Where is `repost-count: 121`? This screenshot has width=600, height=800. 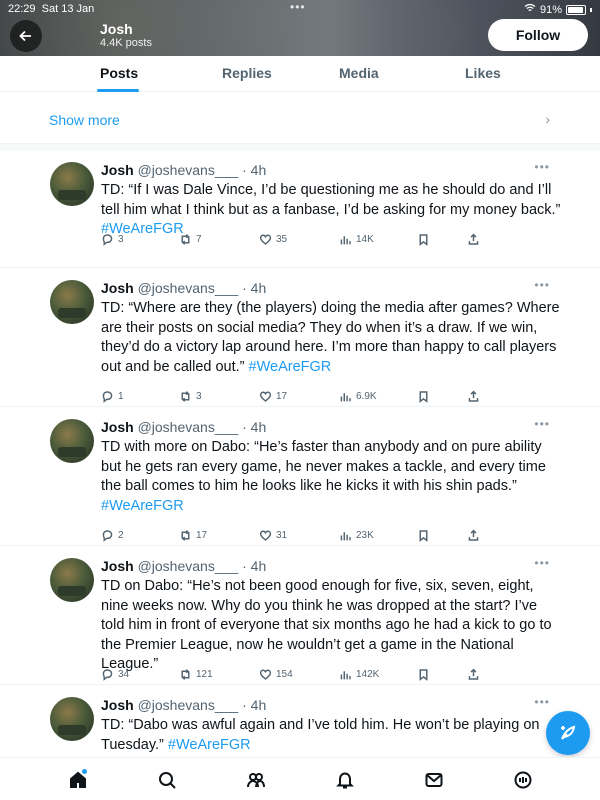 repost-count: 121 is located at coordinates (204, 674).